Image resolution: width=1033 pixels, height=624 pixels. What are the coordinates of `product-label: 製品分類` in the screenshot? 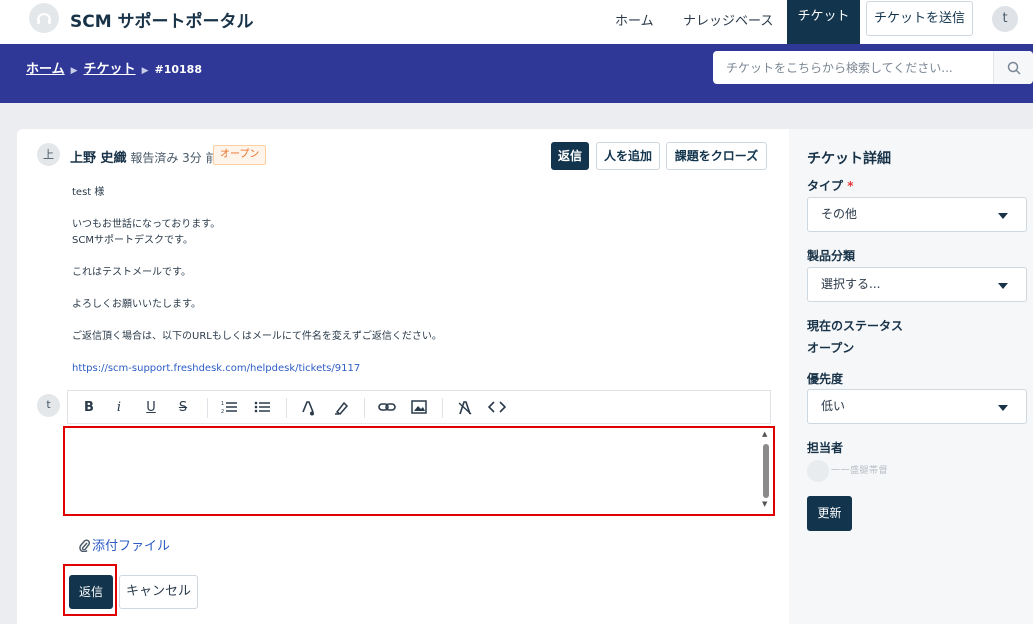 It's located at (831, 256).